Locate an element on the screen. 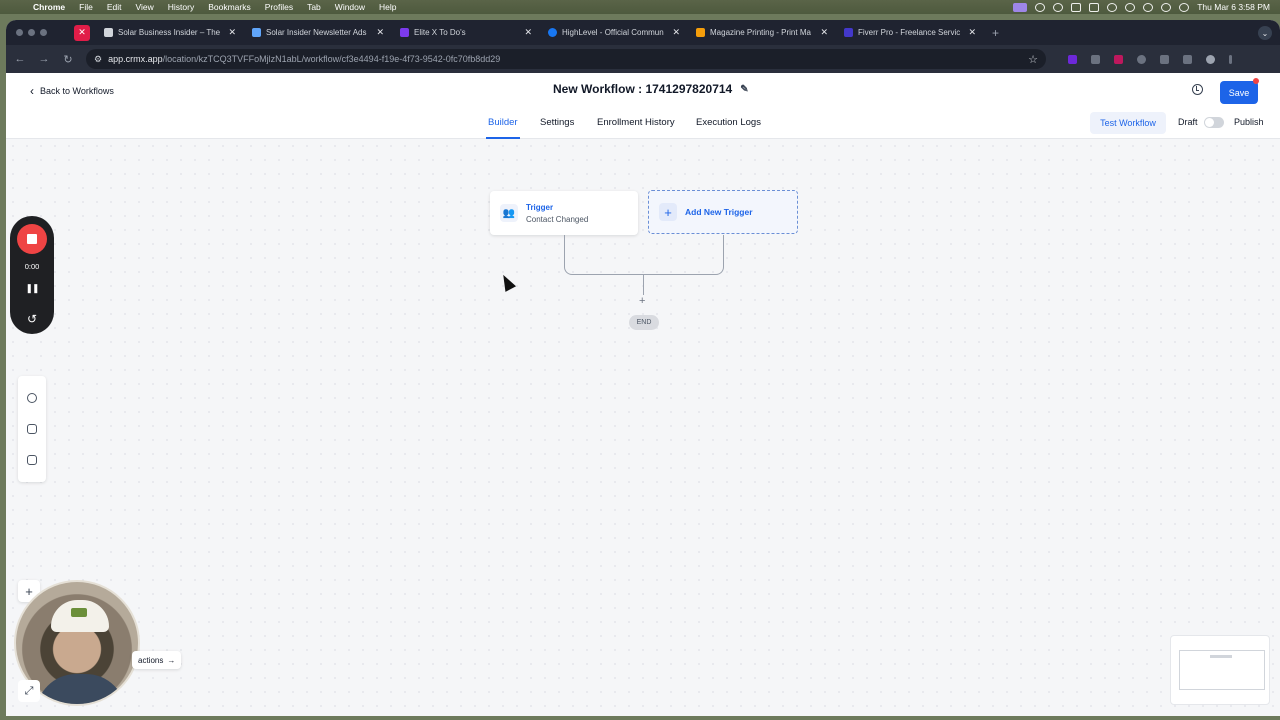 This screenshot has width=1280, height=720. test-workflow-button: Test Workflow is located at coordinates (1128, 123).